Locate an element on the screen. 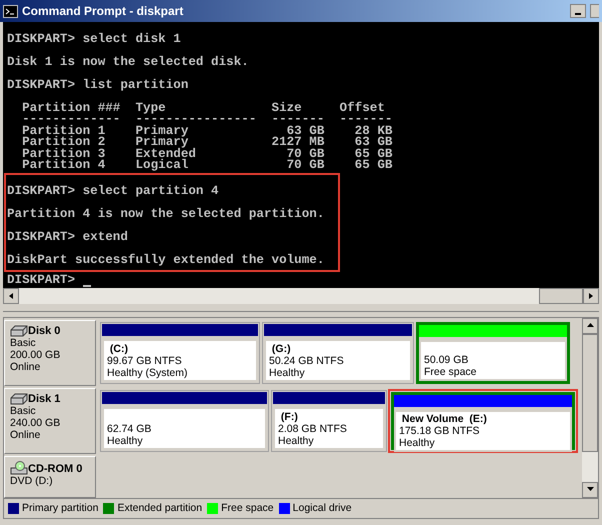  volume-size: 2.08 GB NTFS is located at coordinates (312, 429).